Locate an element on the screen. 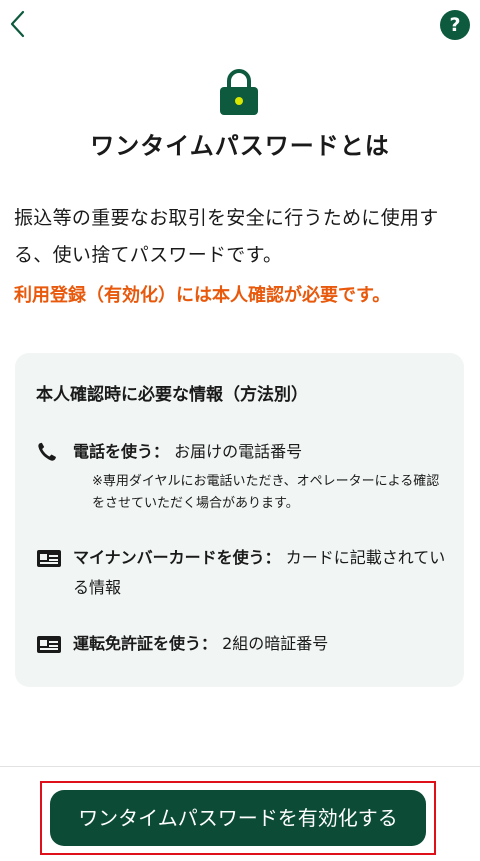 Image resolution: width=480 pixels, height=861 pixels. activate-otp-button: ワンタイムパスワードを有効化する is located at coordinates (238, 818).